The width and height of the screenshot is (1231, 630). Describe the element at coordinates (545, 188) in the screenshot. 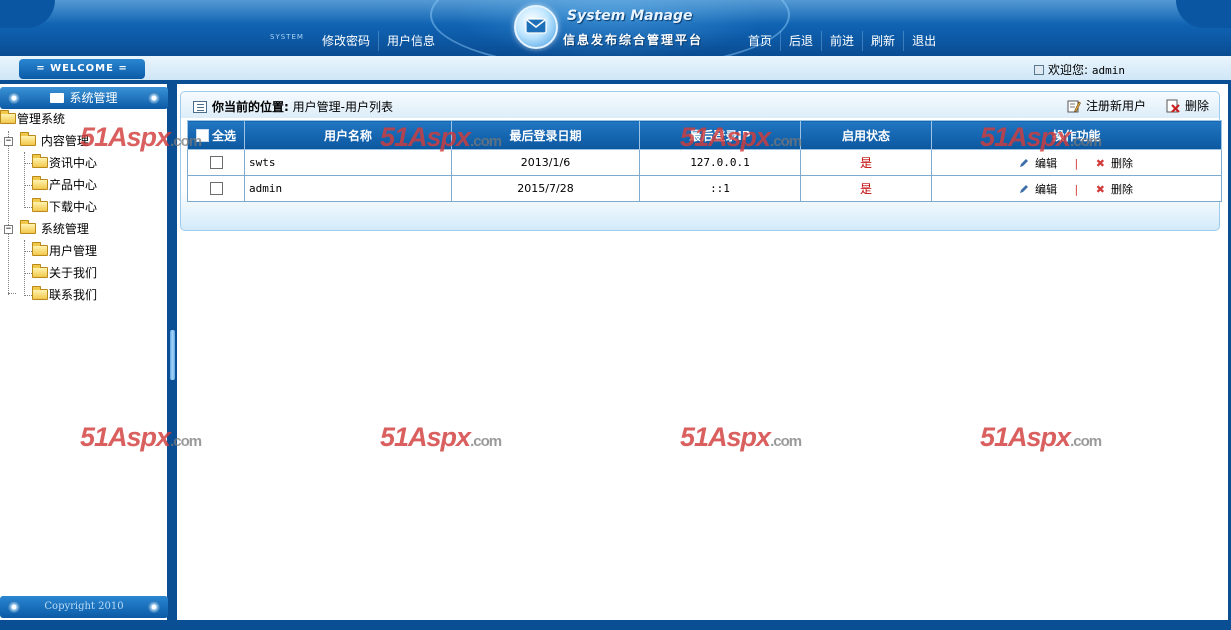

I see `cell-last-login-date: 2015/7/28` at that location.